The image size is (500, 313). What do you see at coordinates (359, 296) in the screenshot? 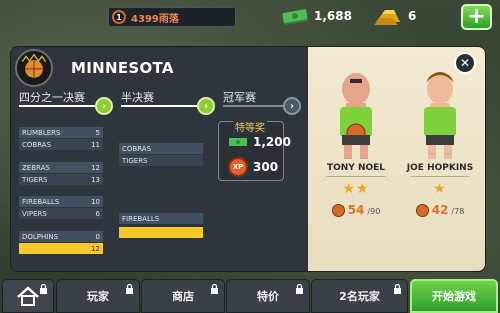
I see `tab-two-player: 2名玩家` at bounding box center [359, 296].